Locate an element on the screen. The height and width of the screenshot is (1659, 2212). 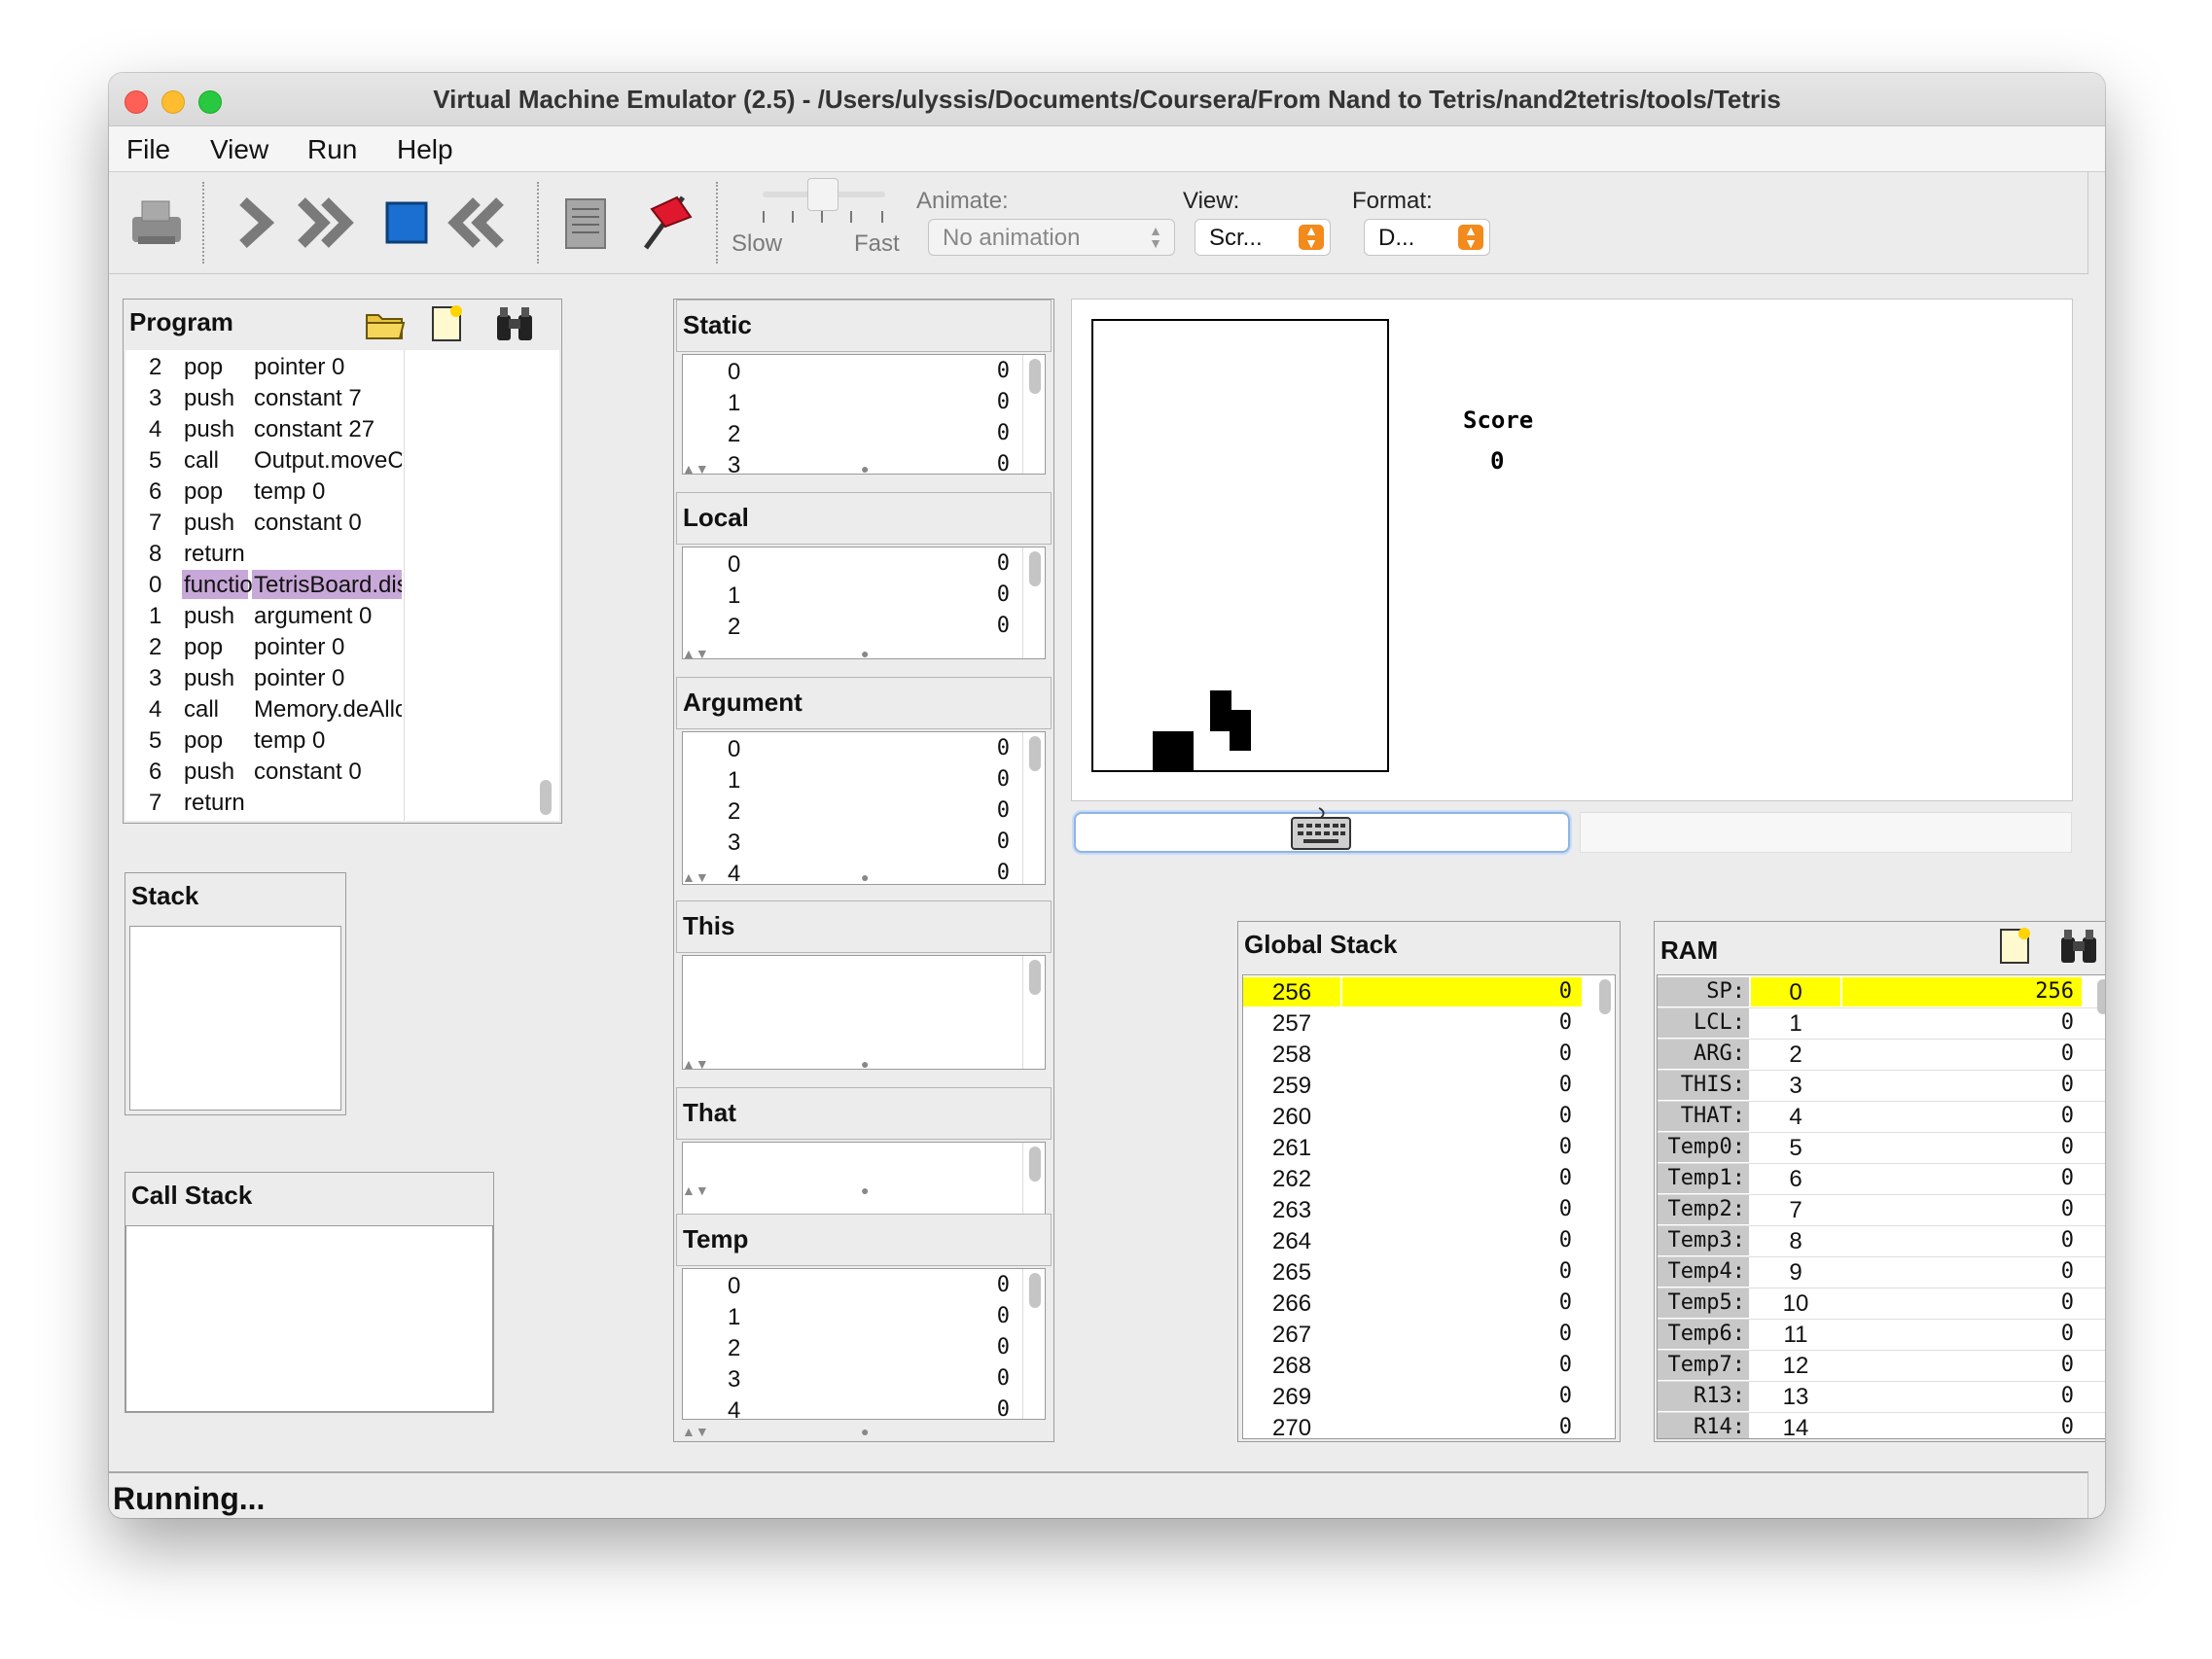
program-row: 4 push constant 27 is located at coordinates (342, 429).